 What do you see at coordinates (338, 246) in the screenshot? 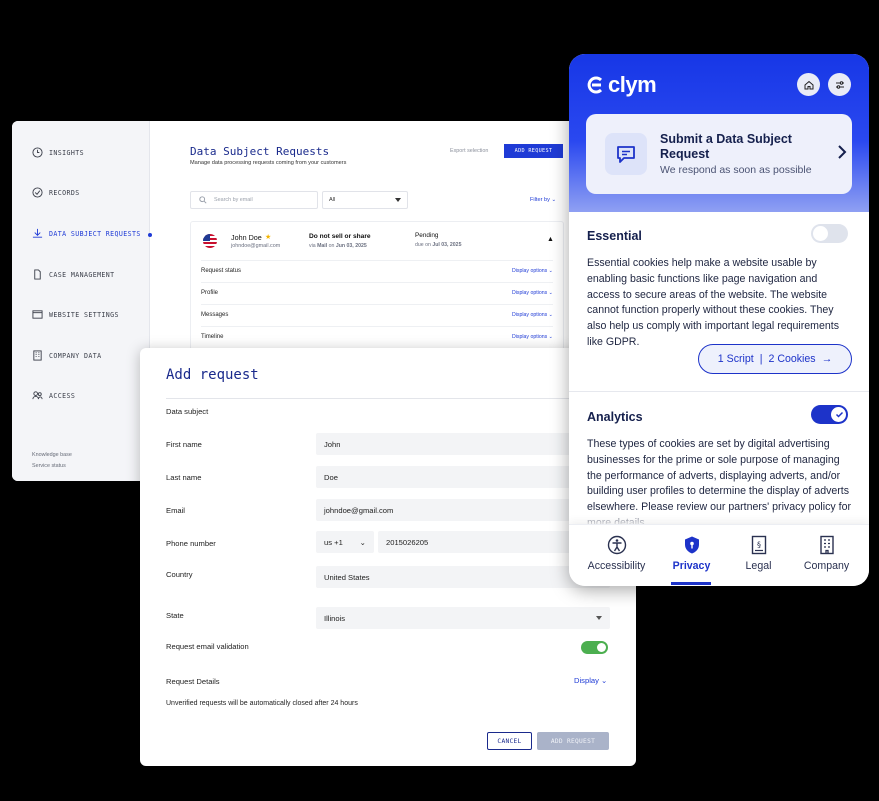
I see `request-source: via Mail on Jun 03, 2025` at bounding box center [338, 246].